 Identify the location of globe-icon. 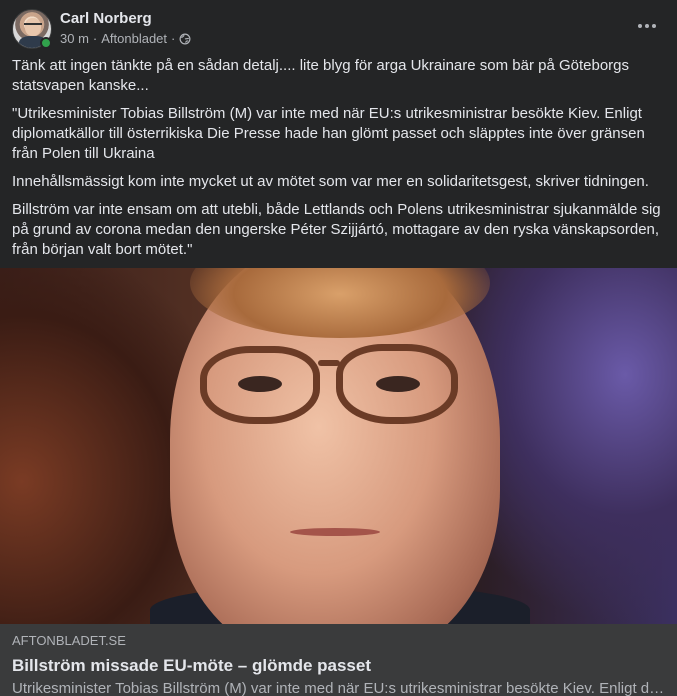
(185, 39).